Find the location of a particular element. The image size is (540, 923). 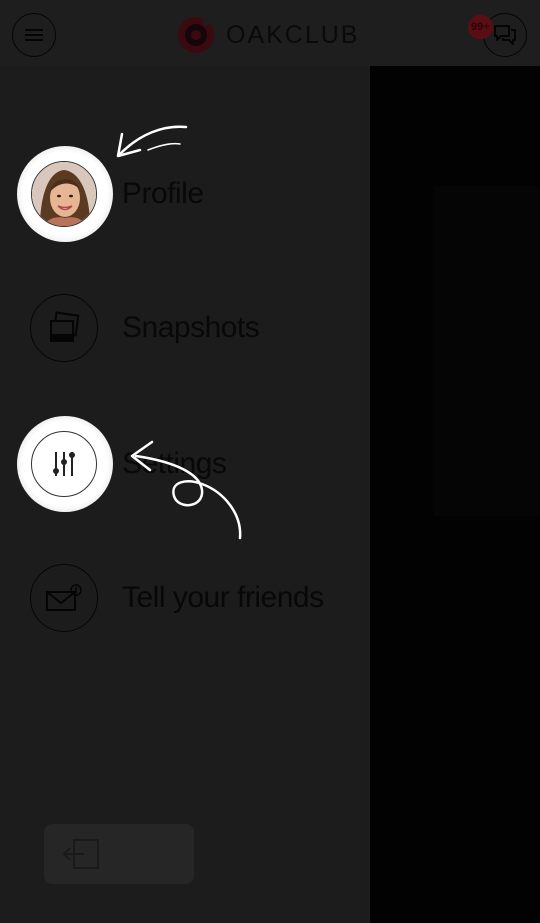

brand-name: OAKCLUB is located at coordinates (293, 34).